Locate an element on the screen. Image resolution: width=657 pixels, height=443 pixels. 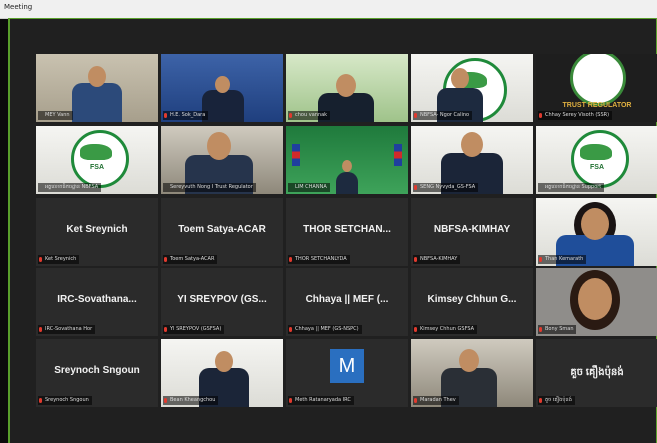
participant-name-label: អគ្គលេខាធិការដ្ឋាន NBFSA is located at coordinates (70, 187).